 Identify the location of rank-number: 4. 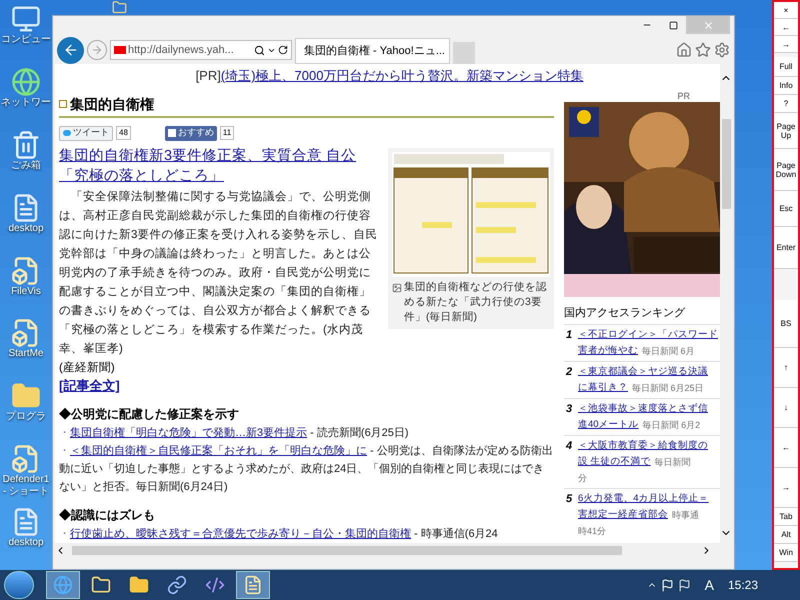
(569, 446).